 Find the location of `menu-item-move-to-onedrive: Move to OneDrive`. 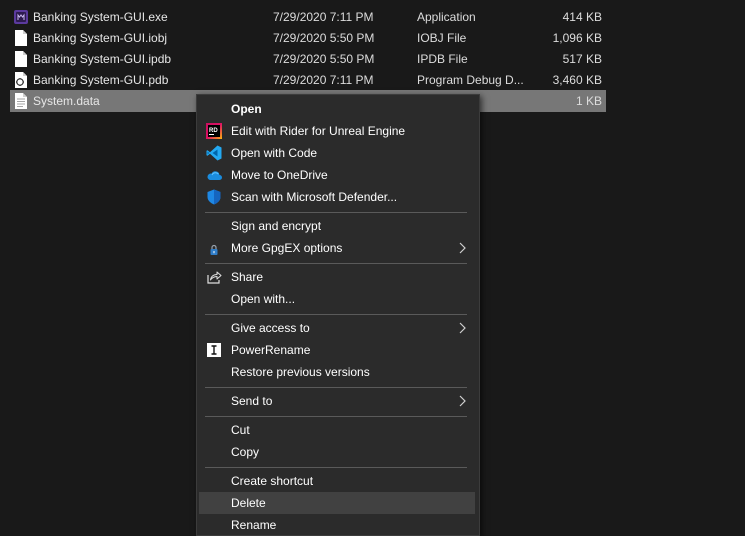

menu-item-move-to-onedrive: Move to OneDrive is located at coordinates (337, 175).